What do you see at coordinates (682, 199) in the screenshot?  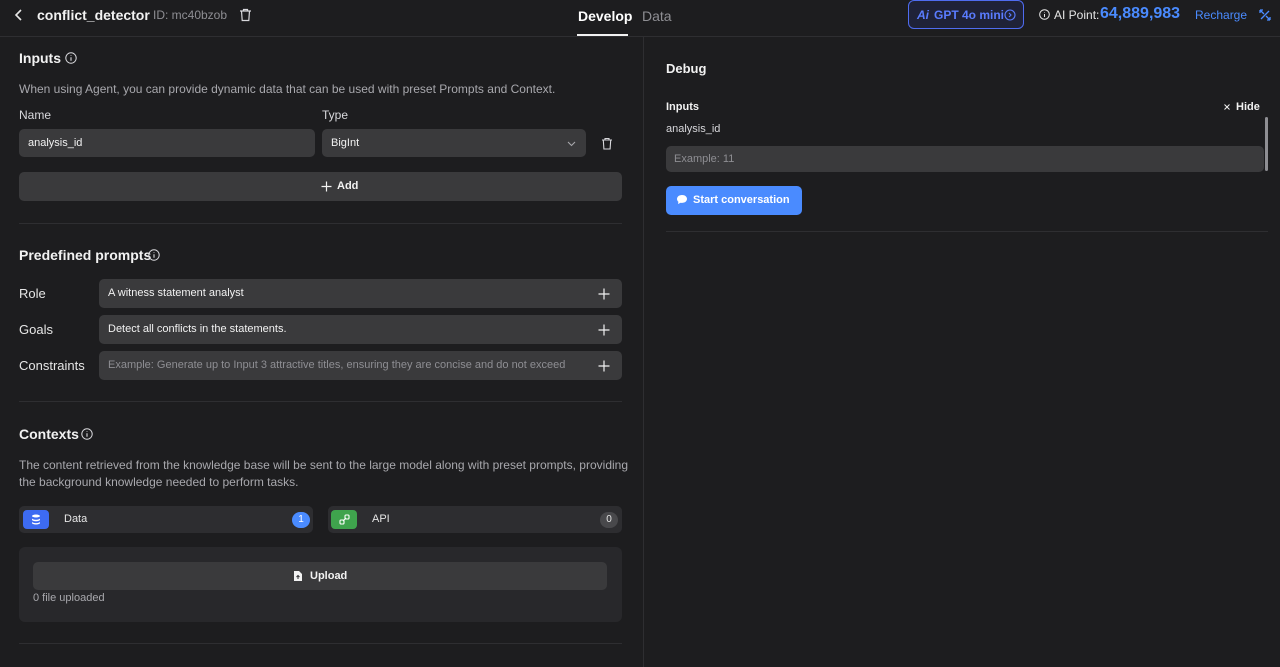 I see `chat-bubble-icon` at bounding box center [682, 199].